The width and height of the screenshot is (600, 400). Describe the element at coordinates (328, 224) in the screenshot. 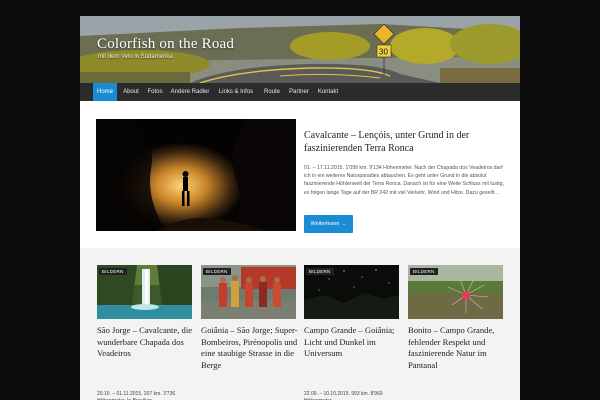

I see `read-more-button: Weiterlesen →` at that location.